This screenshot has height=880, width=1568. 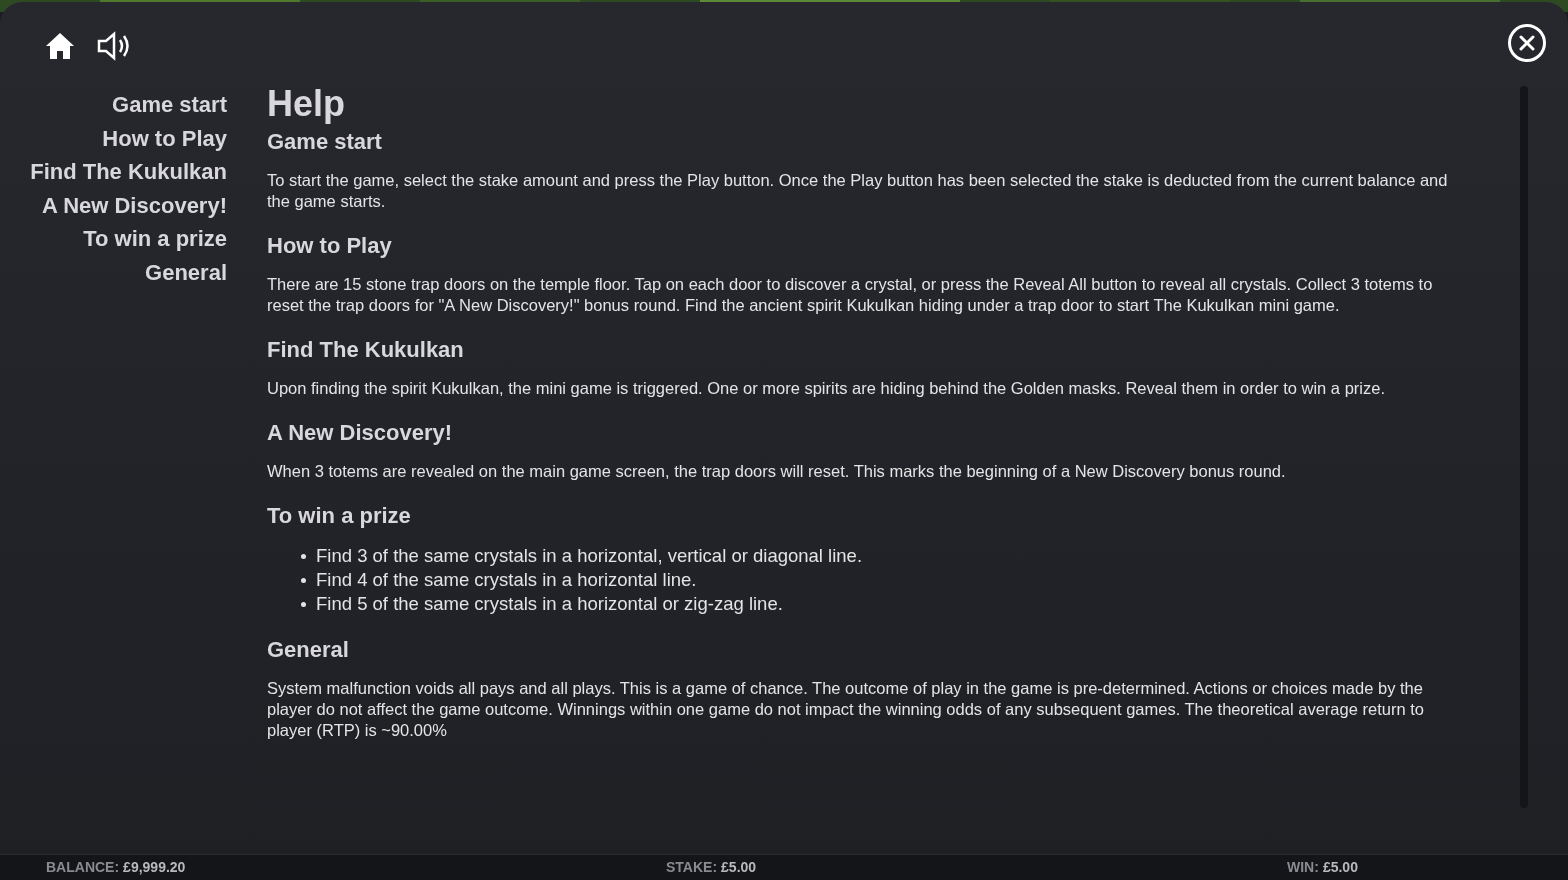 I want to click on close-icon, so click(x=1527, y=43).